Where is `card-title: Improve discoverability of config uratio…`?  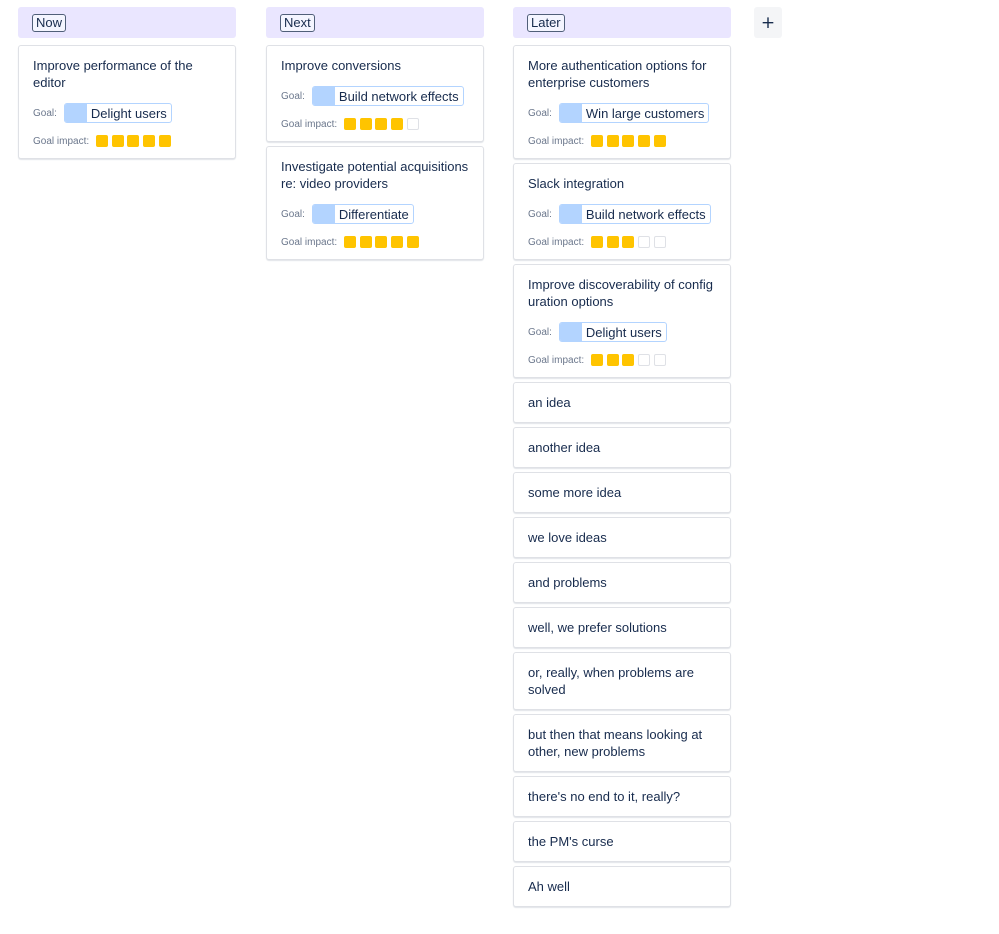
card-title: Improve discoverability of config uratio… is located at coordinates (620, 293).